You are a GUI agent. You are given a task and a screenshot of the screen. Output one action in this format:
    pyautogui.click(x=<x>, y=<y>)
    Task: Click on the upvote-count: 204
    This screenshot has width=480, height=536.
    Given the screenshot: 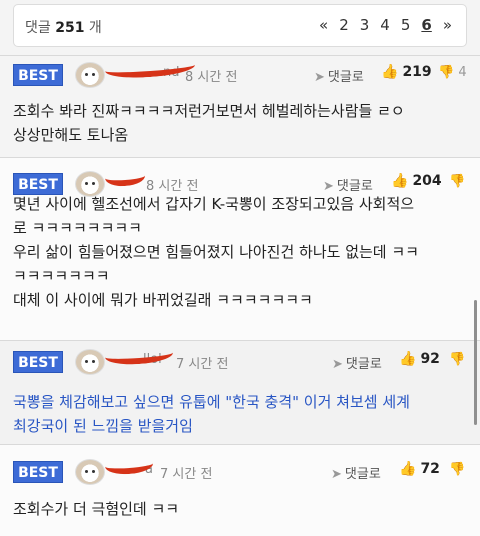 What is the action you would take?
    pyautogui.click(x=427, y=181)
    